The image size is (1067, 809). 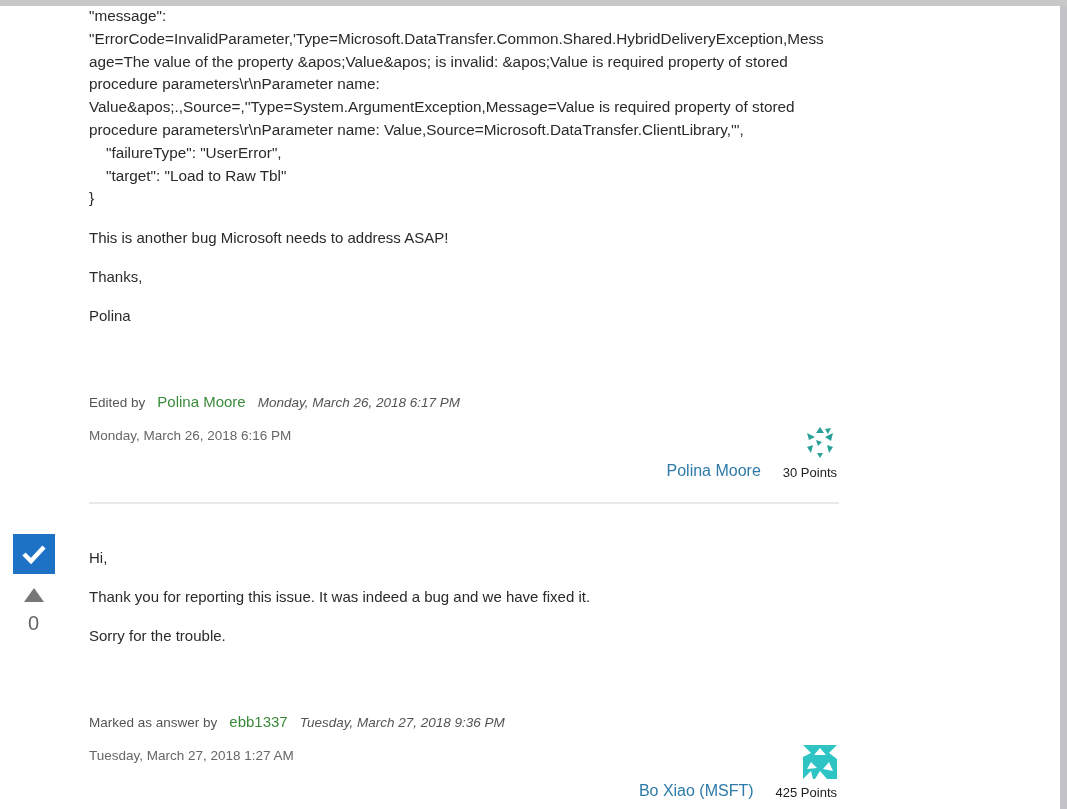 I want to click on post-text: Polina, so click(x=110, y=316).